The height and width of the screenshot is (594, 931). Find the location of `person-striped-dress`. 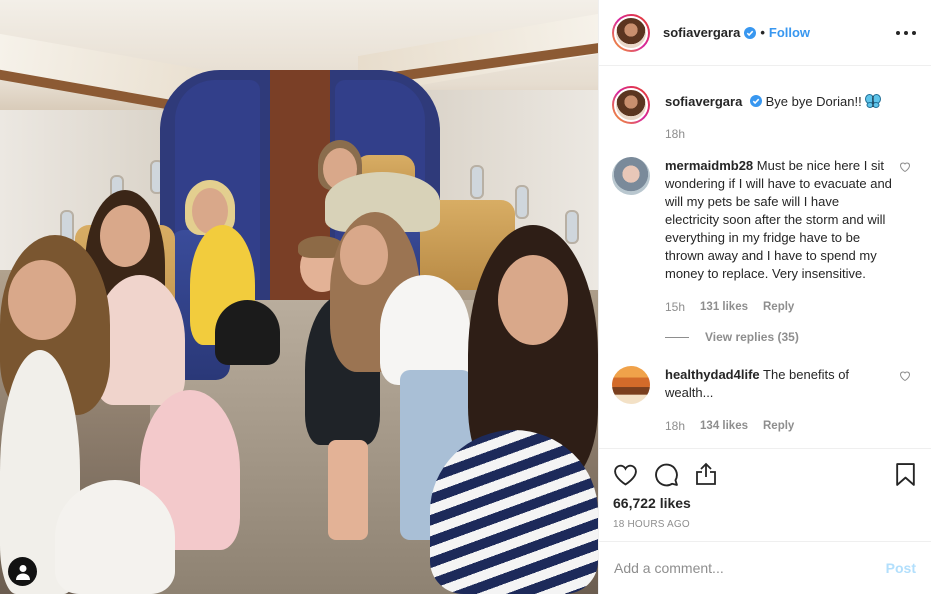

person-striped-dress is located at coordinates (514, 512).